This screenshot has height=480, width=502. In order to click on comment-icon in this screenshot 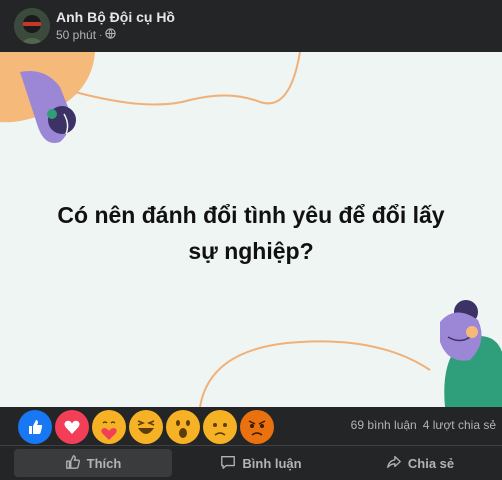, I will do `click(228, 463)`.